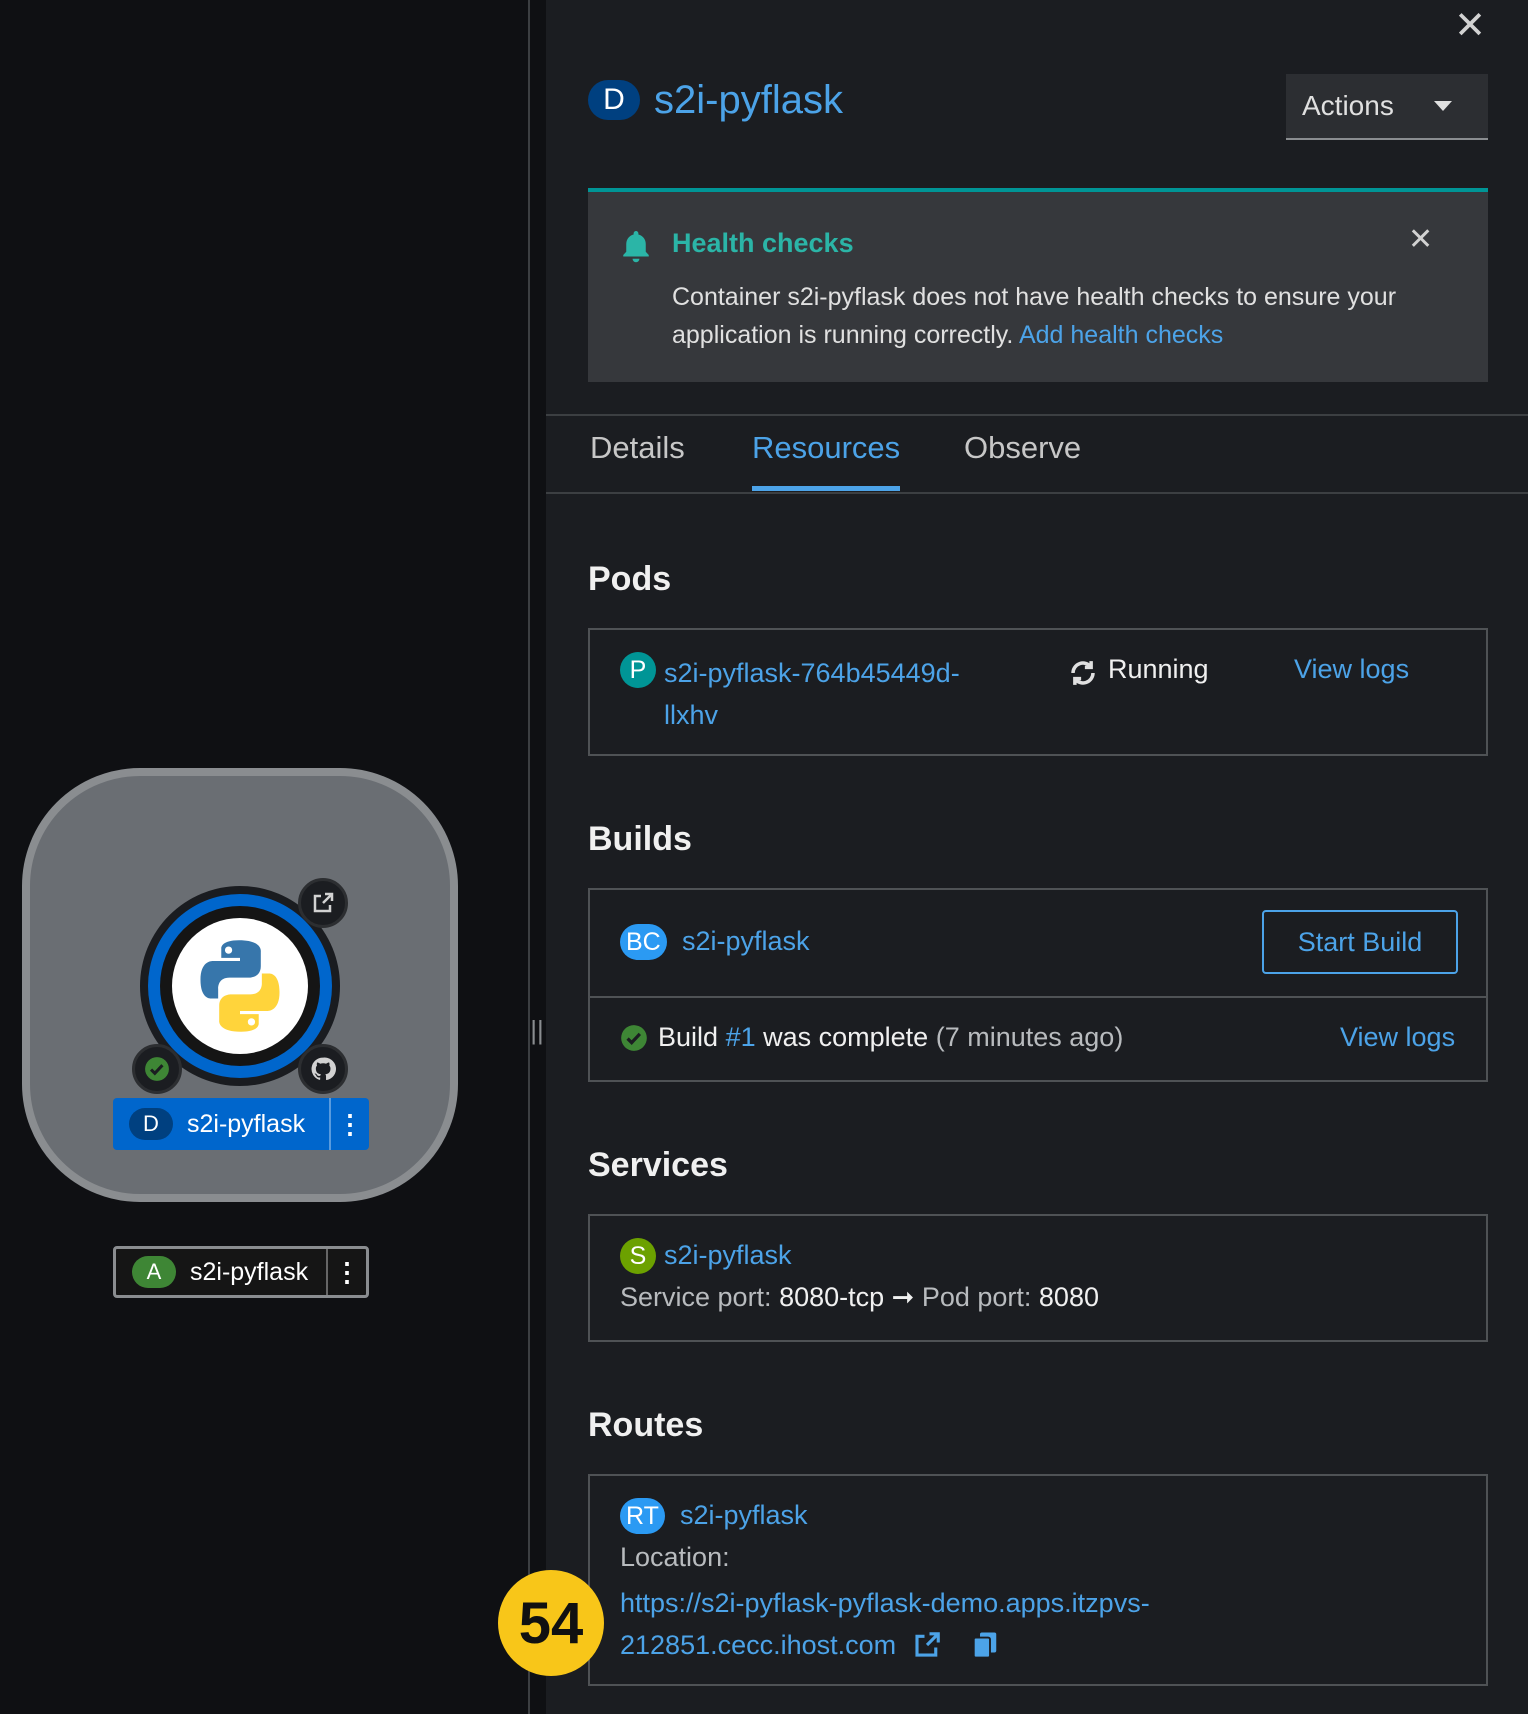 The height and width of the screenshot is (1714, 1528). I want to click on pods-heading: Pods, so click(630, 579).